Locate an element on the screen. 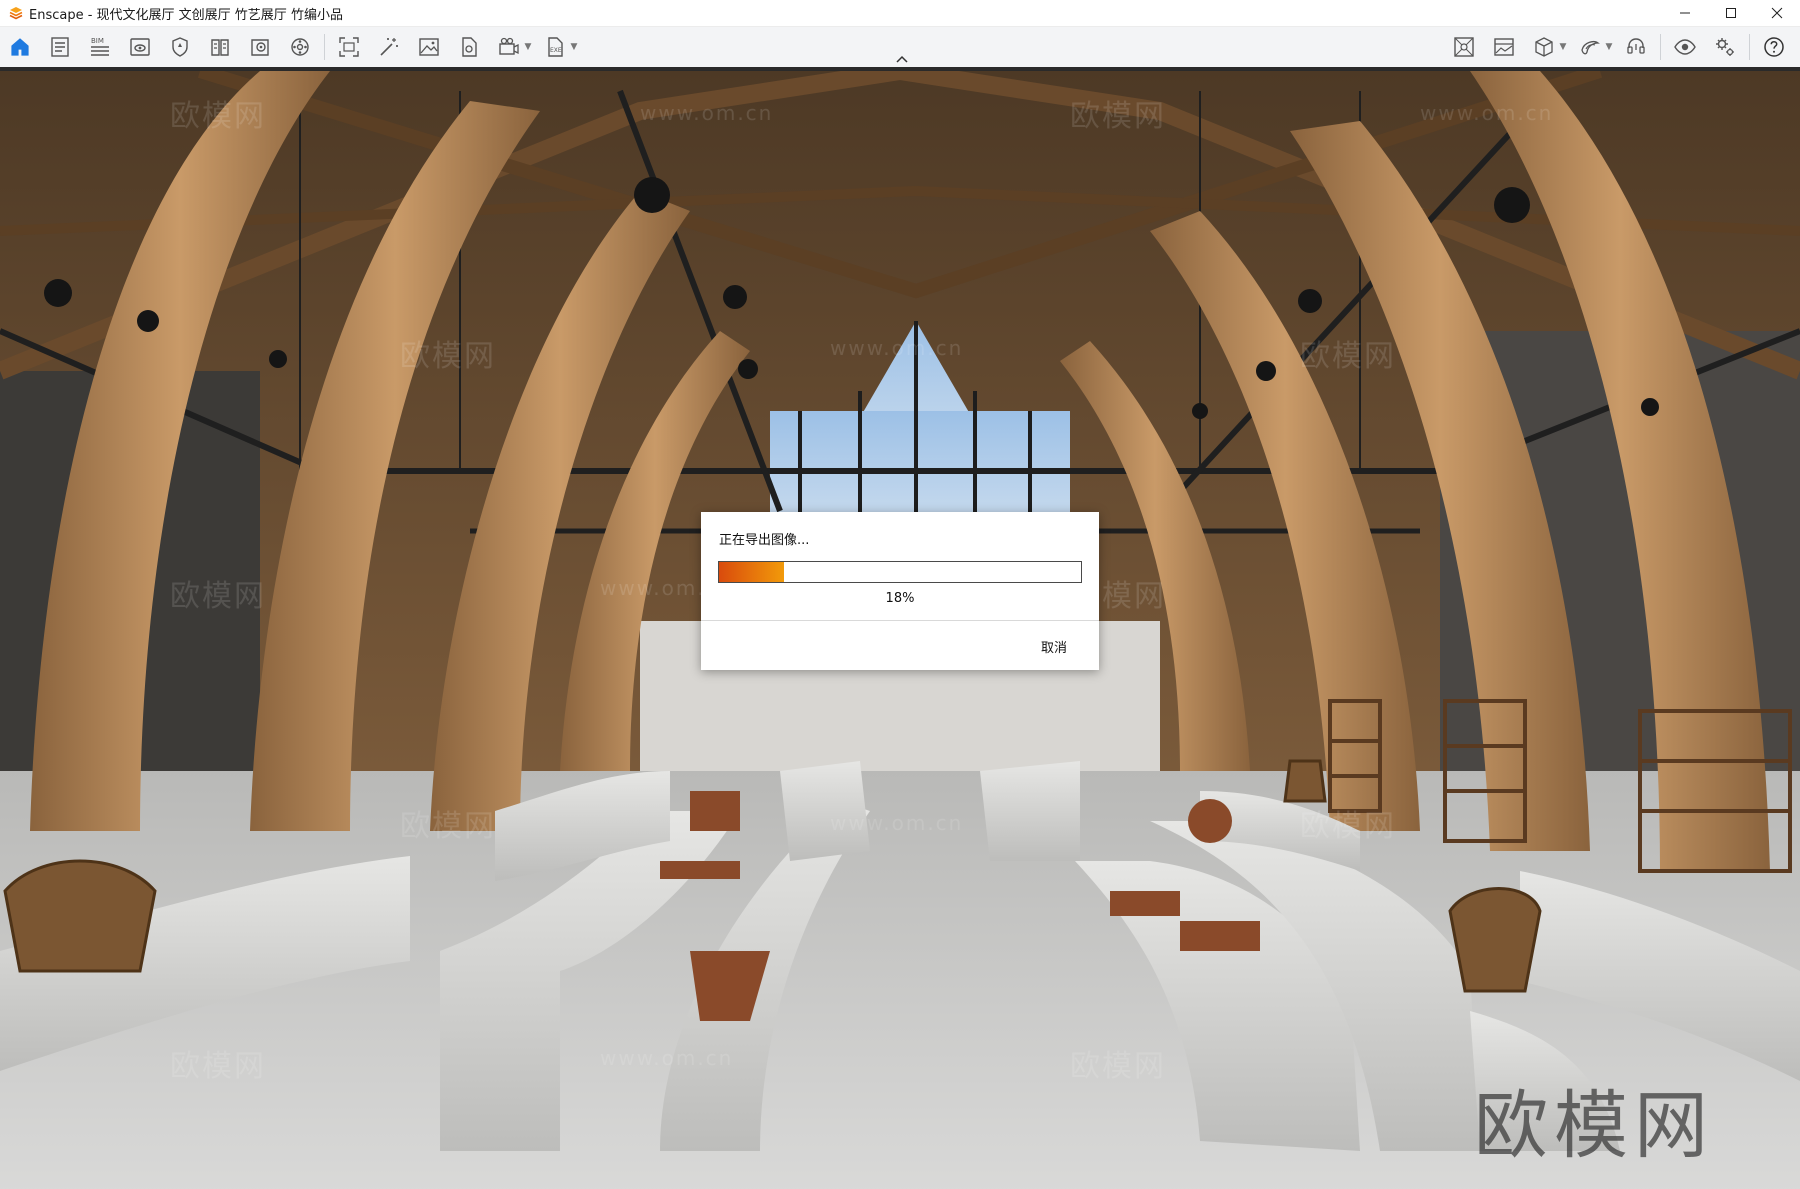 The image size is (1800, 1189). exe-file-icon: EXE is located at coordinates (555, 47).